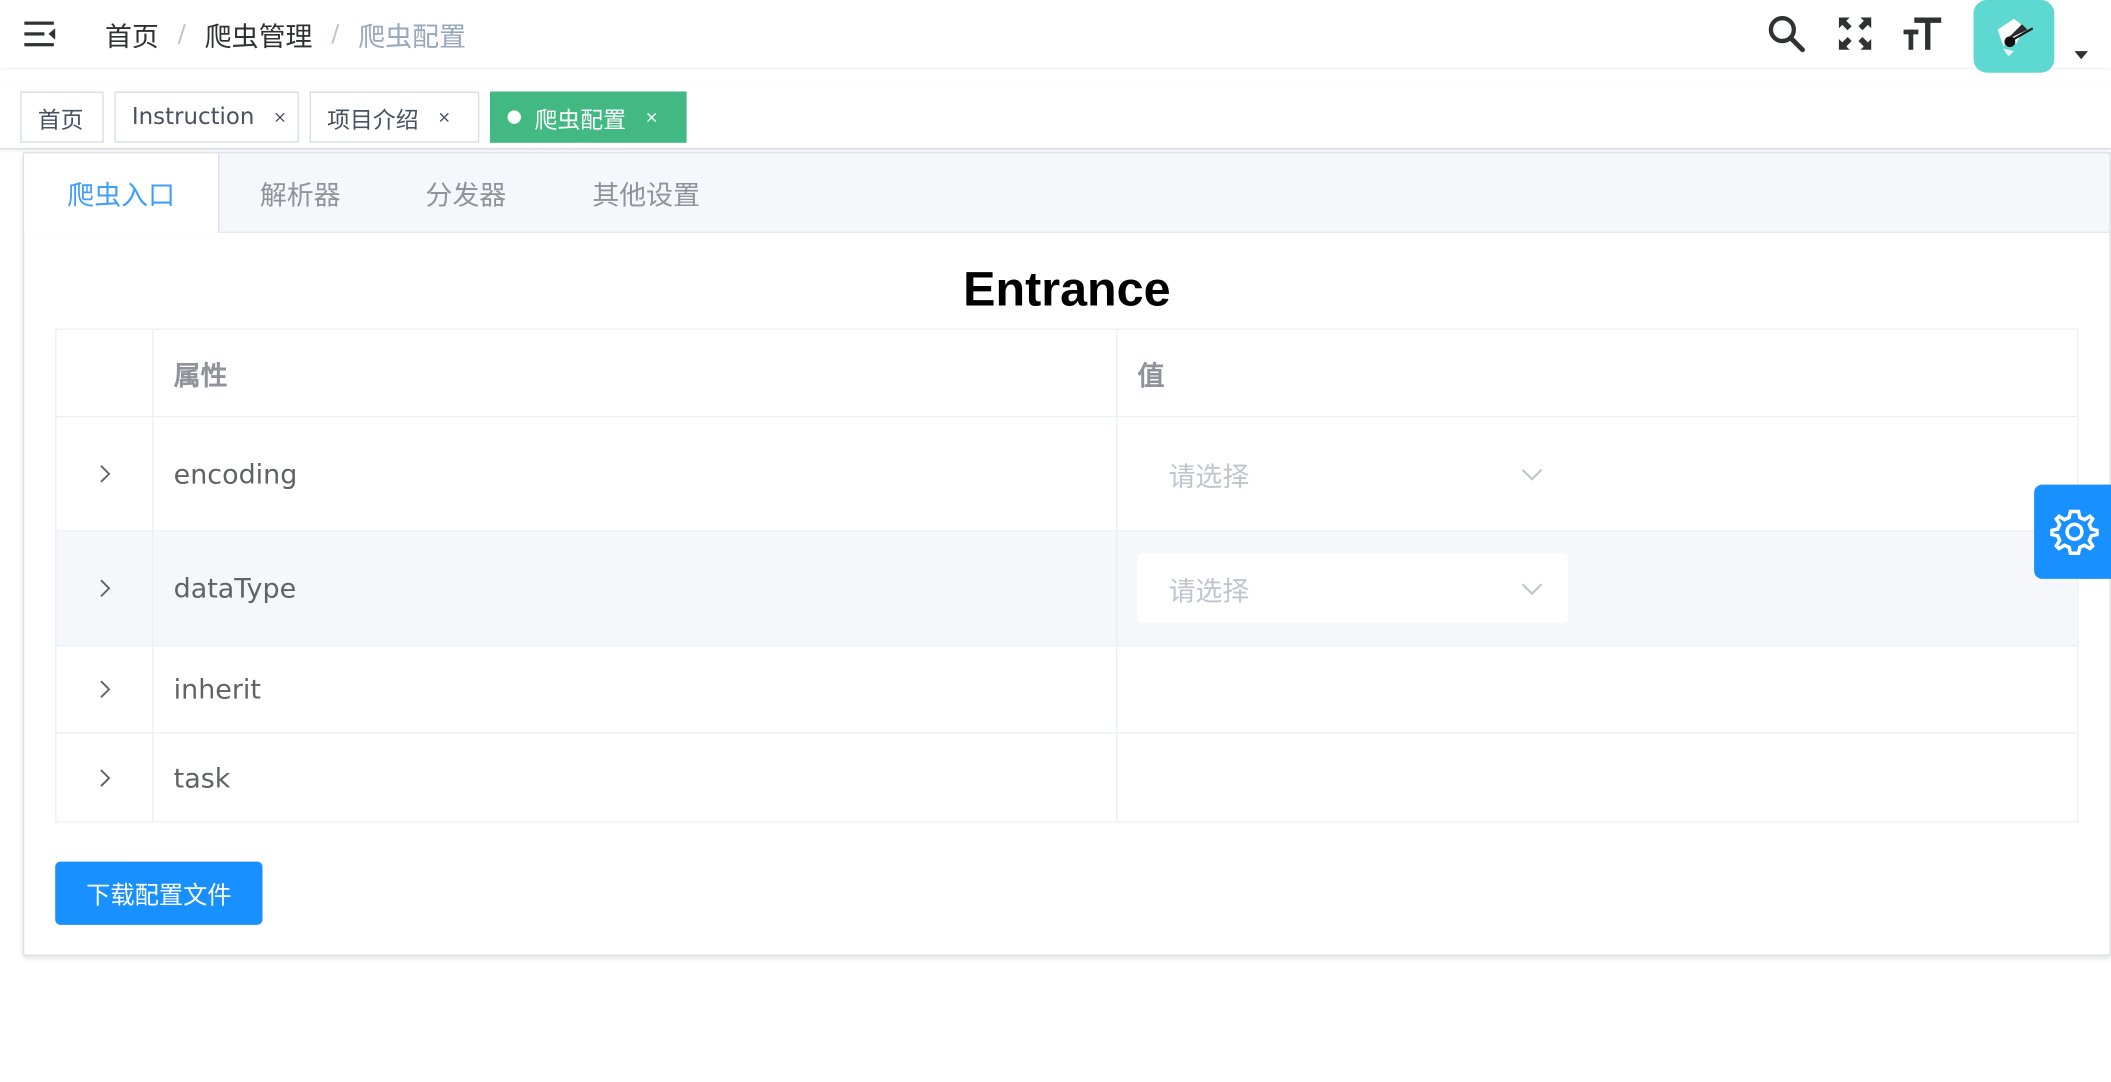 The image size is (2111, 1082). Describe the element at coordinates (646, 192) in the screenshot. I see `tab-other-settings: 其他设置` at that location.